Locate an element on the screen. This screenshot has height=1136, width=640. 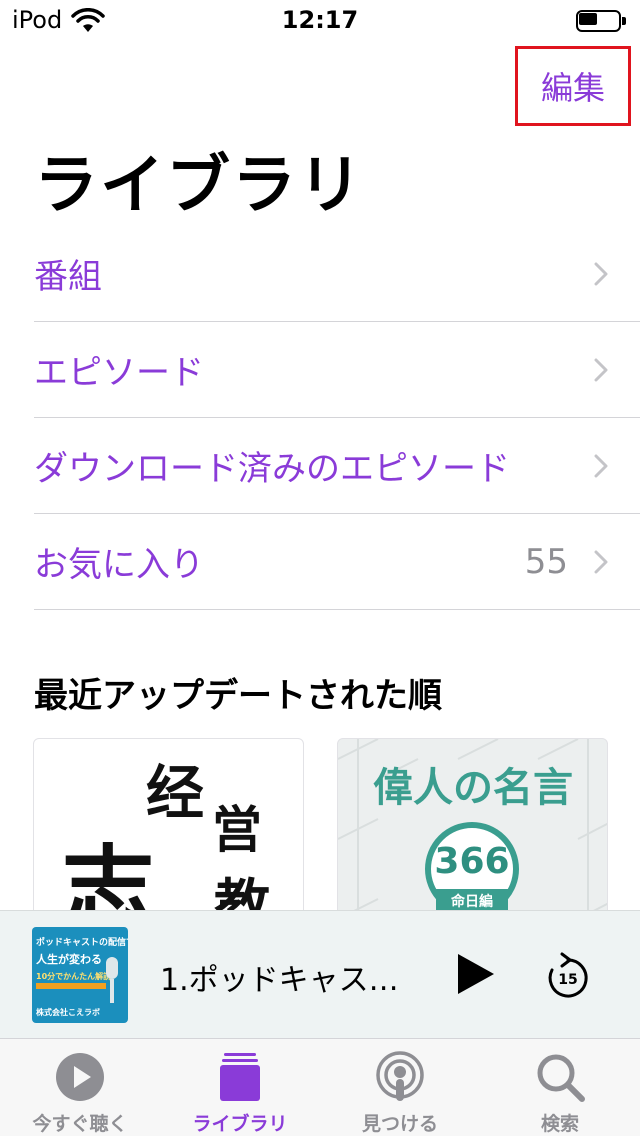
favorites-count: 55 is located at coordinates (546, 561).